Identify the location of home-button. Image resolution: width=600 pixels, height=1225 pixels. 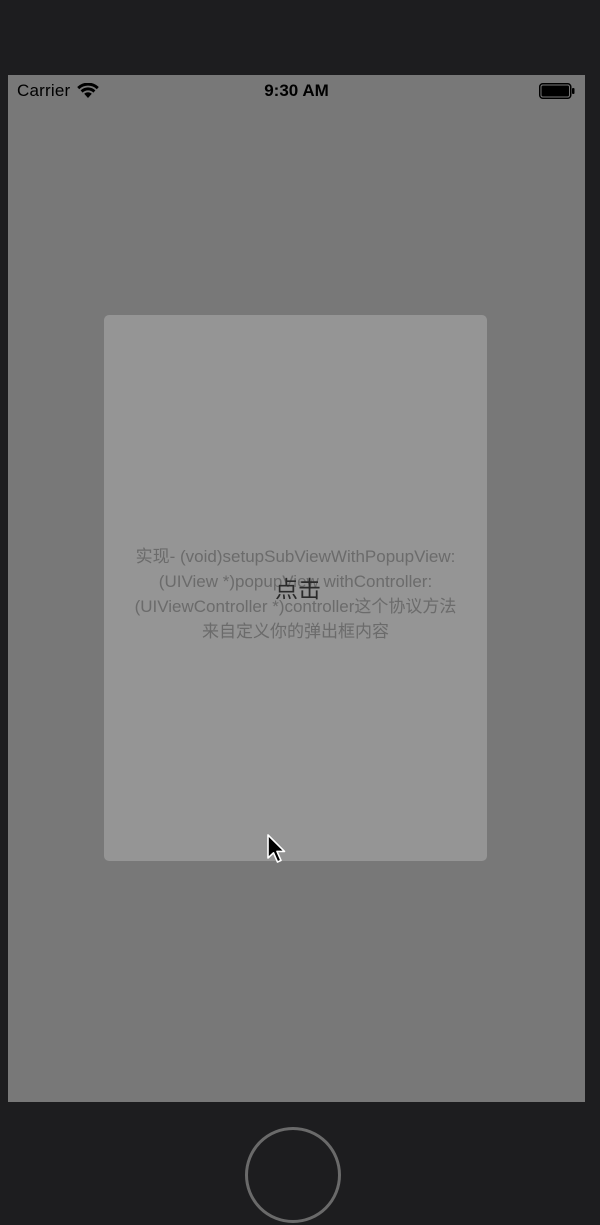
(293, 1175).